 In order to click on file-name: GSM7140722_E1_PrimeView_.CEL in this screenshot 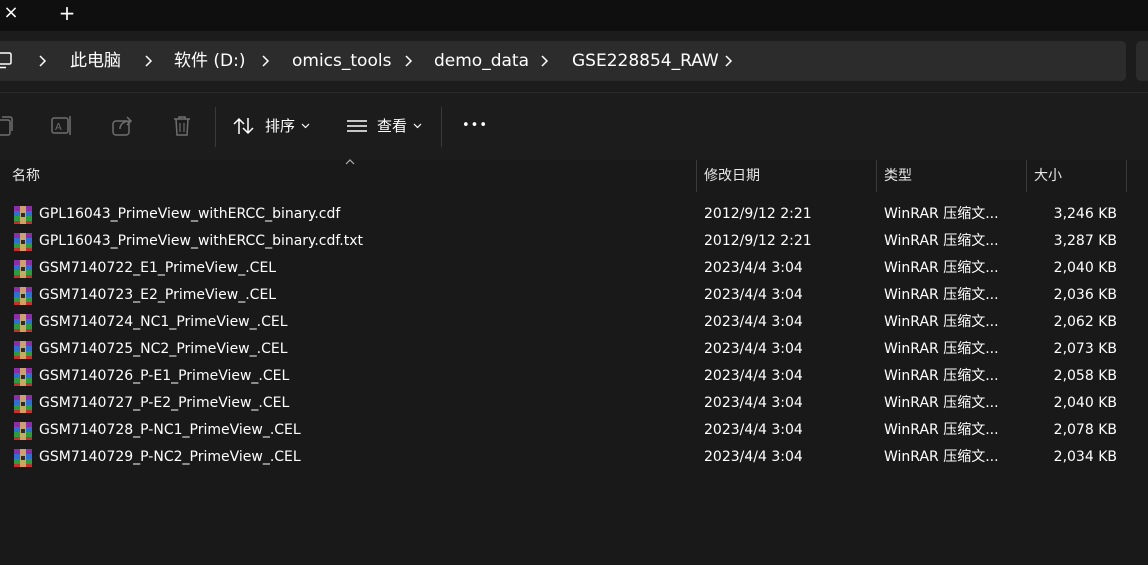, I will do `click(158, 268)`.